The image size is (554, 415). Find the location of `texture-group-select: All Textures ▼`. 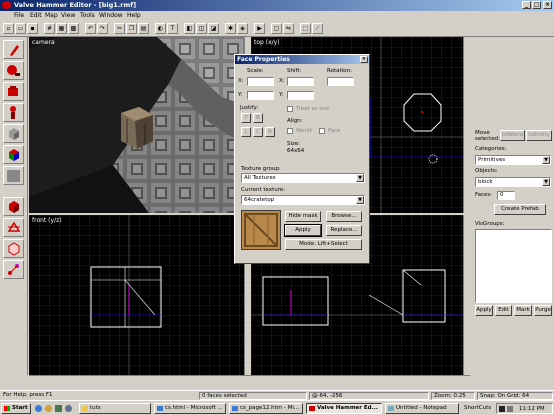

texture-group-select: All Textures ▼ is located at coordinates (303, 178).